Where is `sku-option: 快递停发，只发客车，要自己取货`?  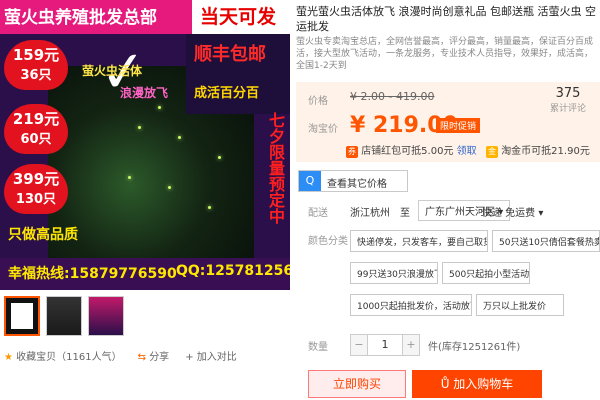 sku-option: 快递停发，只发客车，要自己取货 is located at coordinates (419, 241).